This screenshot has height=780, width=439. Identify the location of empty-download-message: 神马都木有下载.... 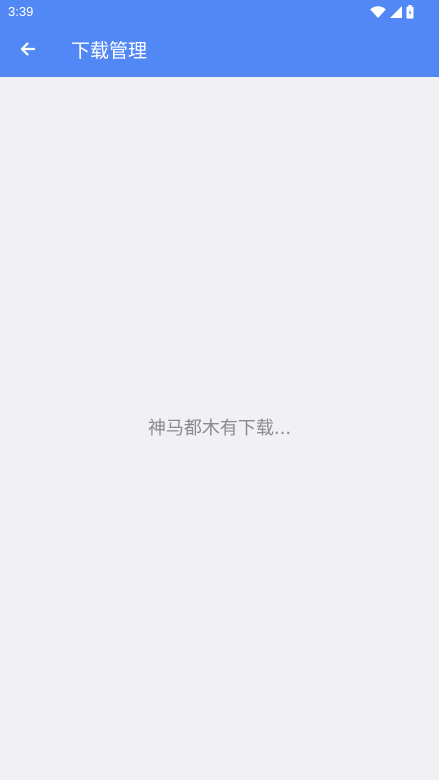
(219, 428).